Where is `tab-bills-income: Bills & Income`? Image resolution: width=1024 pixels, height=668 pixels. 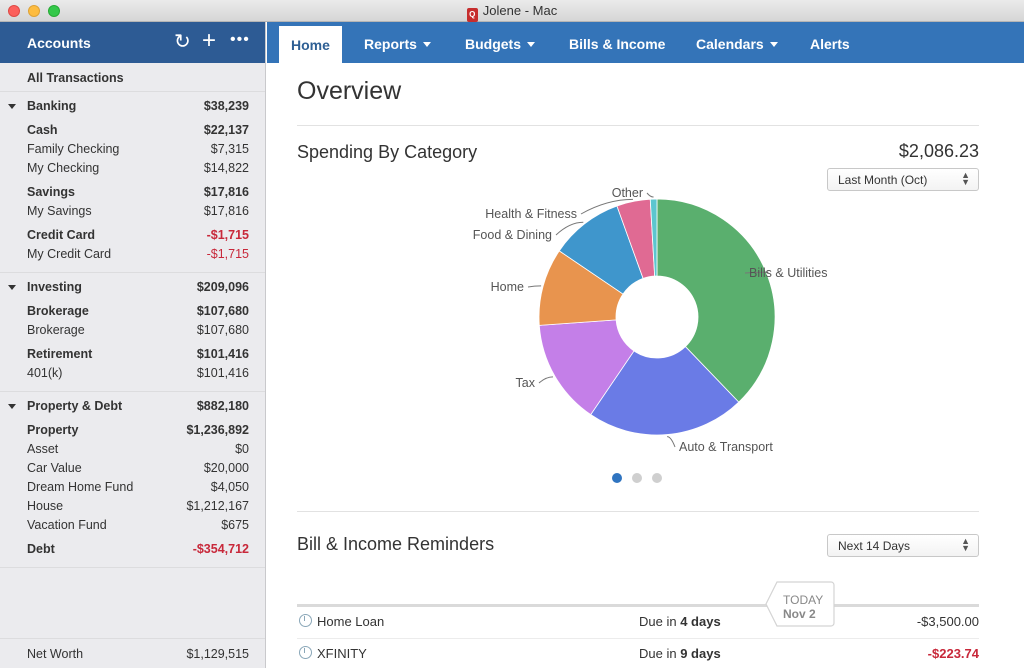 tab-bills-income: Bills & Income is located at coordinates (617, 42).